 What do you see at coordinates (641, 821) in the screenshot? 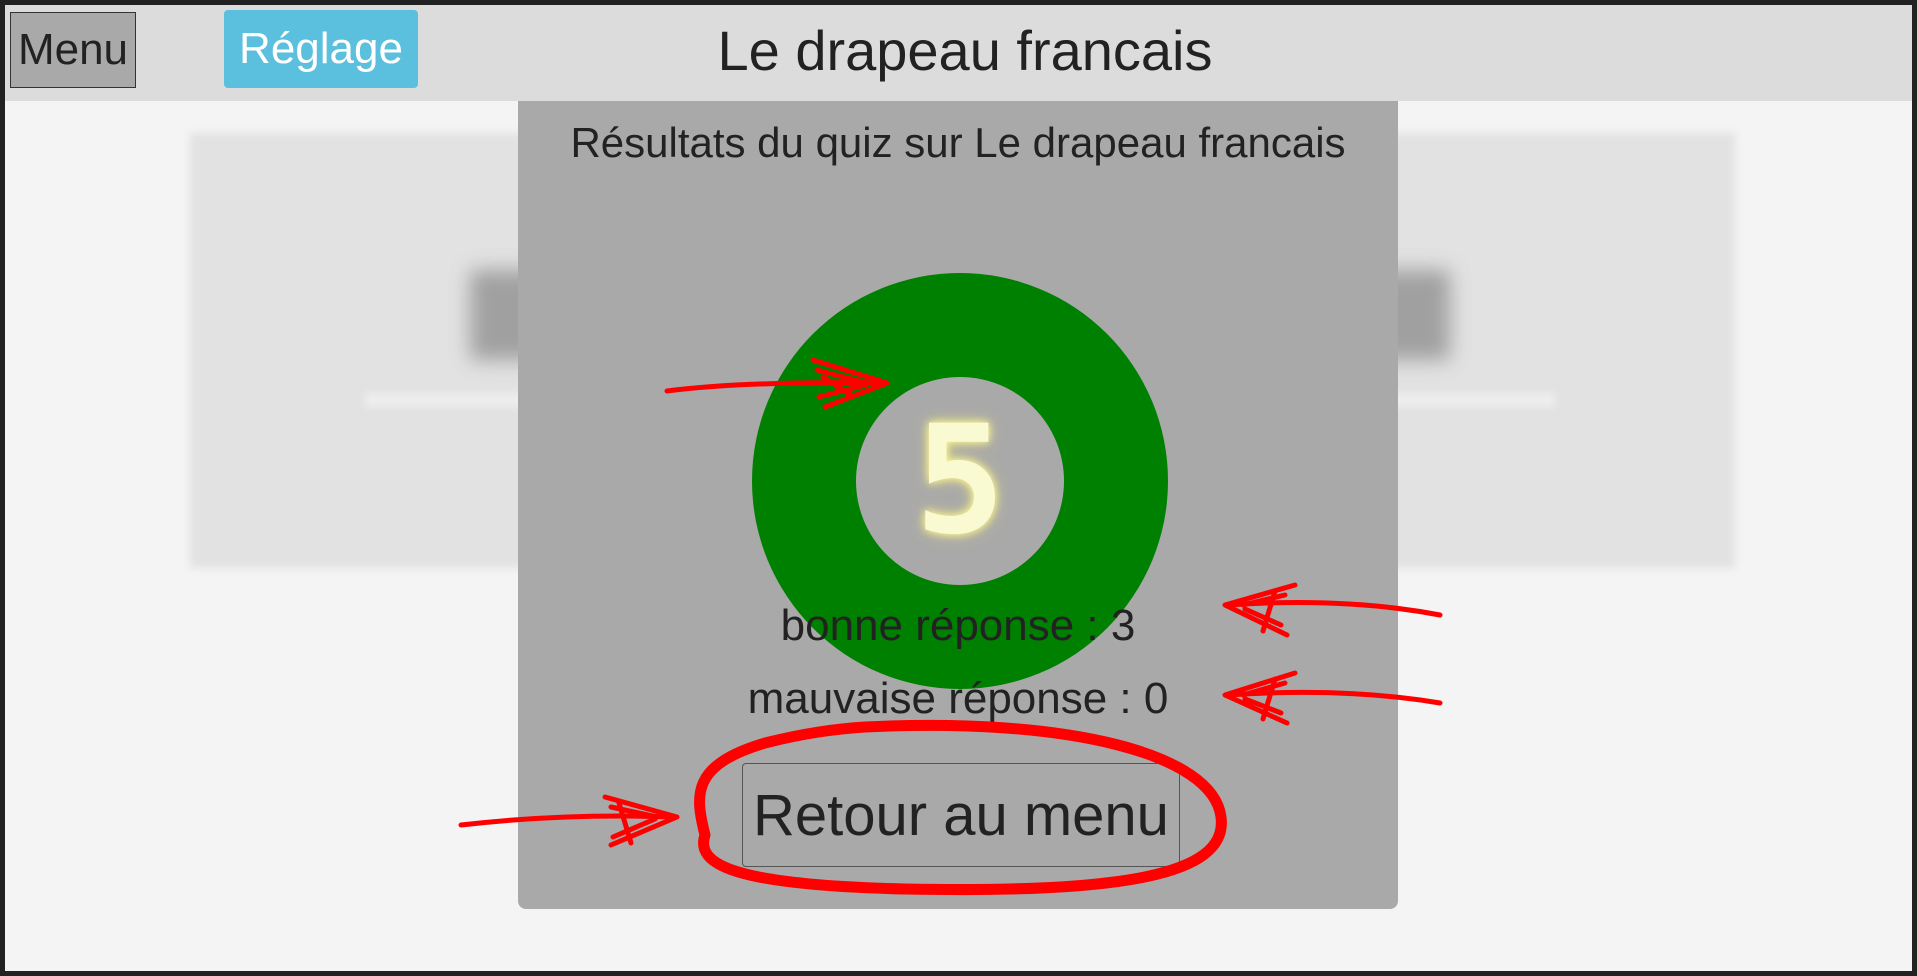
I see `arrow-head-back-icon` at bounding box center [641, 821].